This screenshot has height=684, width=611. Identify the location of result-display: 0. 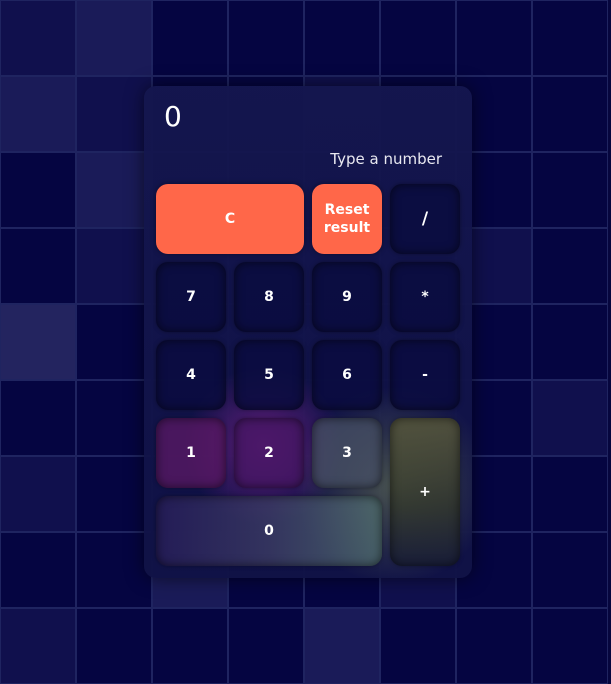
(173, 116).